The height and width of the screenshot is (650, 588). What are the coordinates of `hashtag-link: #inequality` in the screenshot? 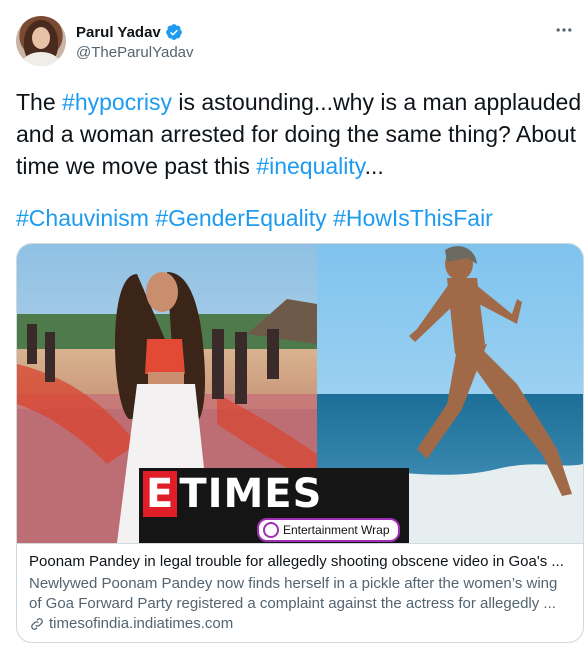 It's located at (310, 166).